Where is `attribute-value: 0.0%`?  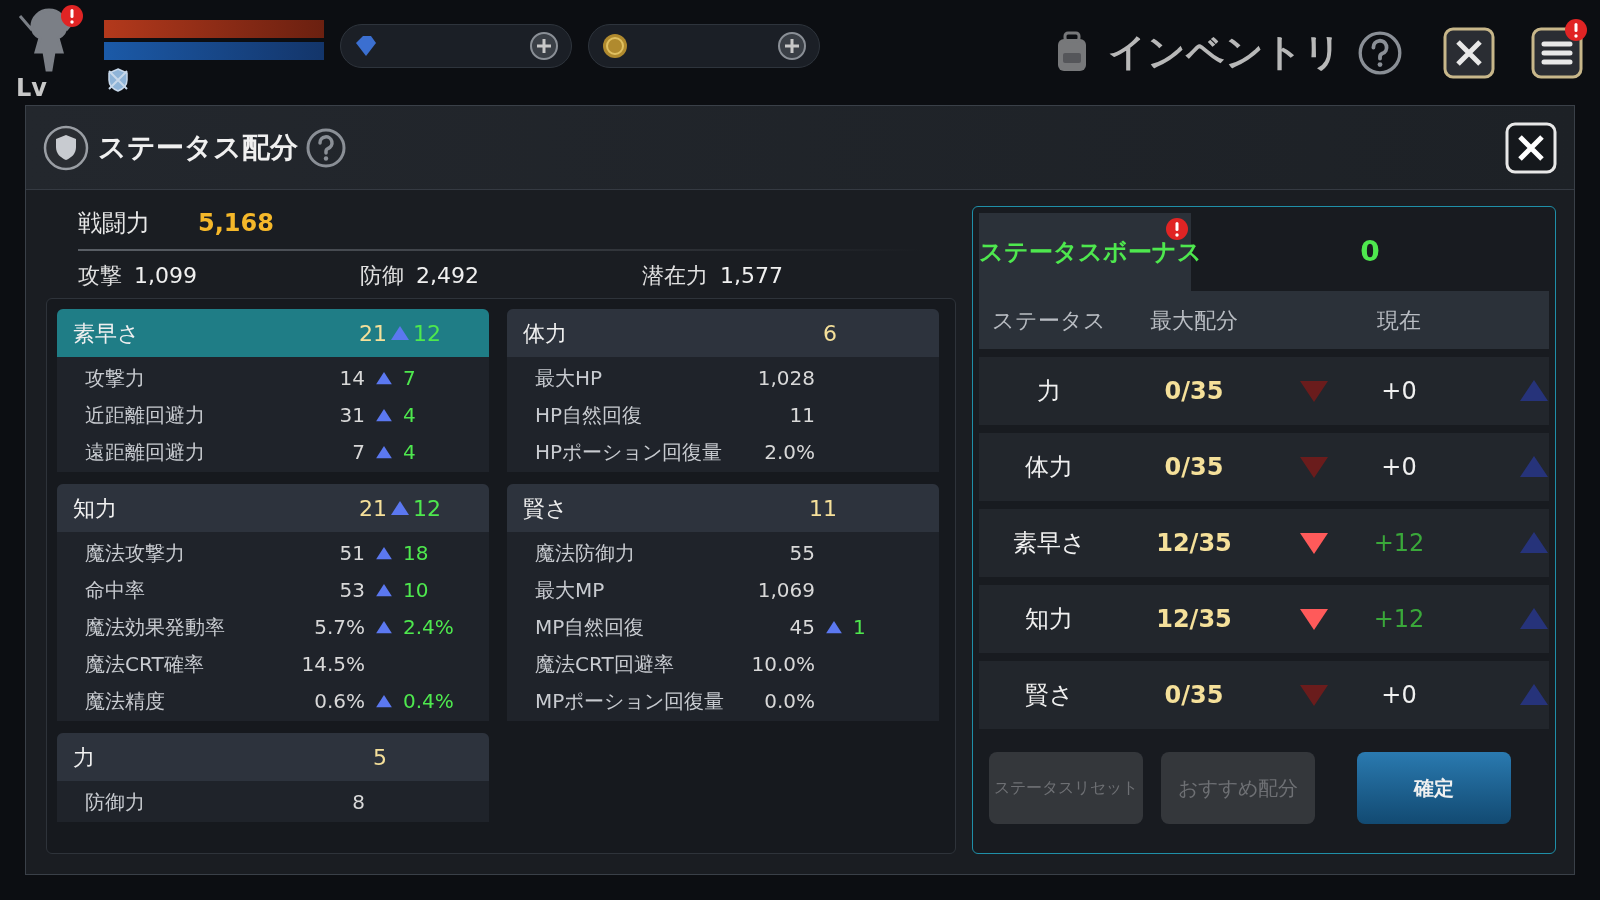
attribute-value: 0.0% is located at coordinates (789, 701).